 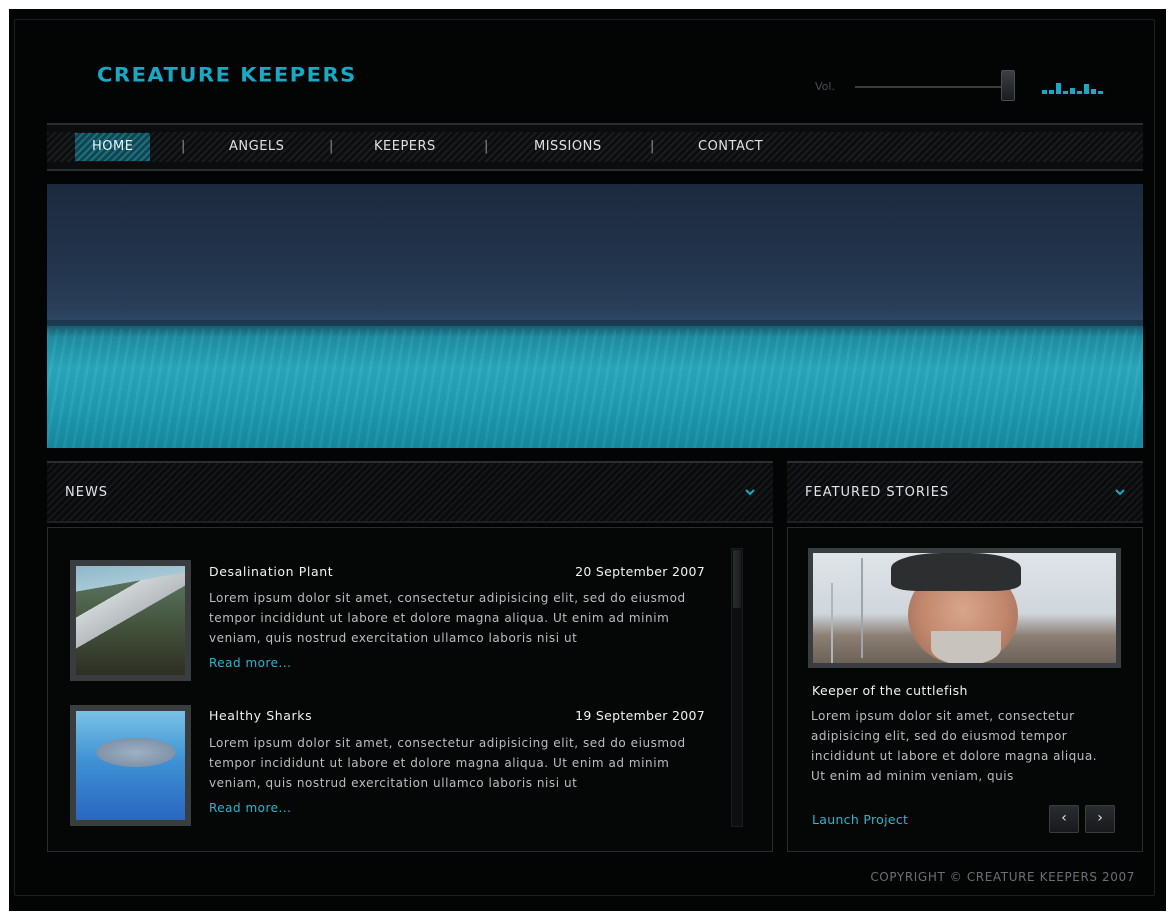 I want to click on volume-slider-track, so click(x=930, y=87).